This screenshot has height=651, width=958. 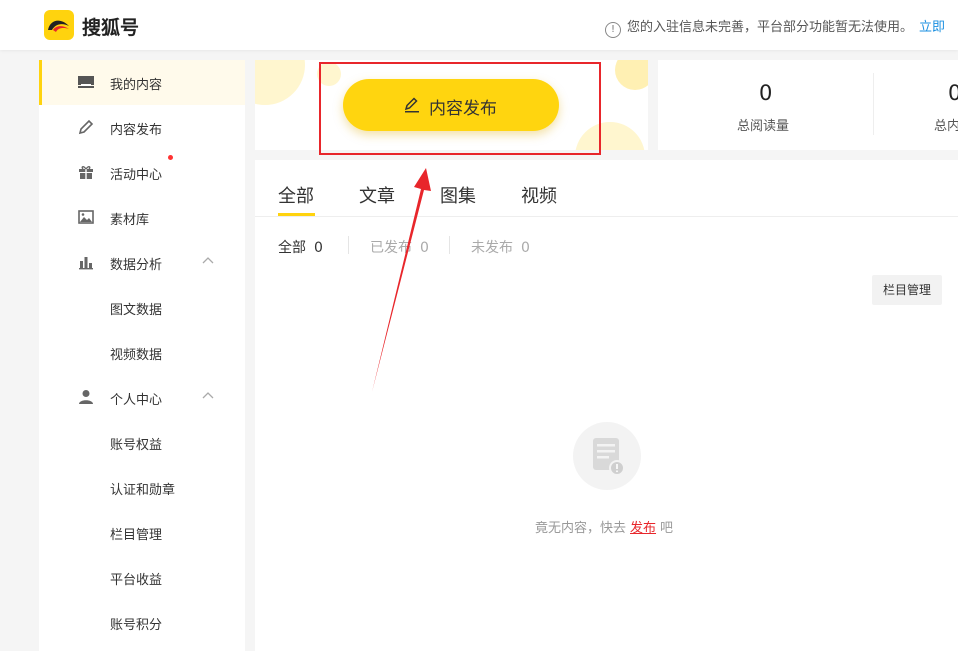 I want to click on document-icon, so click(x=609, y=457).